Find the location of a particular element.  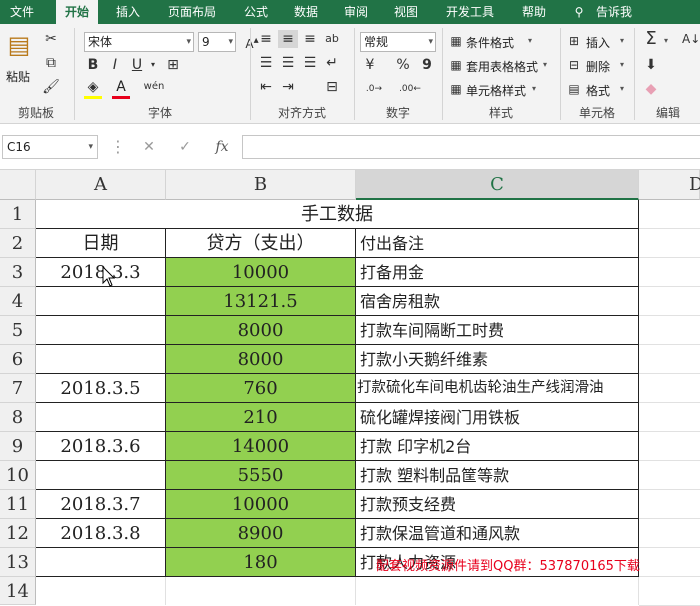

search-icon: ⚲ is located at coordinates (579, 12).